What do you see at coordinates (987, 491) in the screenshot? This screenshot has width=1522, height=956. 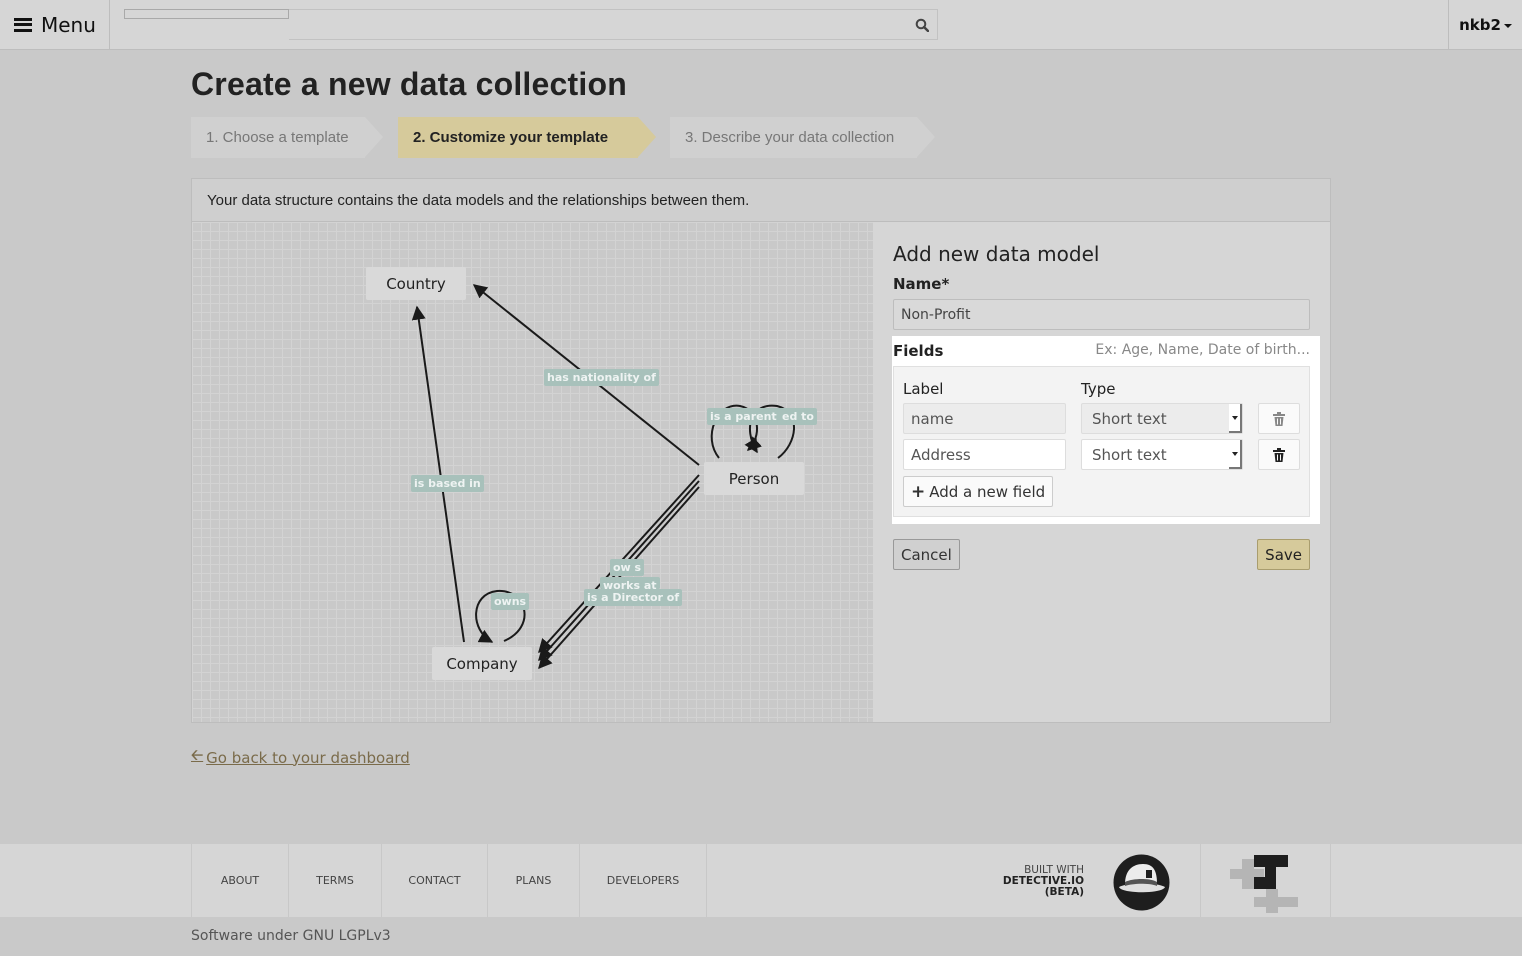 I see `add-field-label: Add a new field` at bounding box center [987, 491].